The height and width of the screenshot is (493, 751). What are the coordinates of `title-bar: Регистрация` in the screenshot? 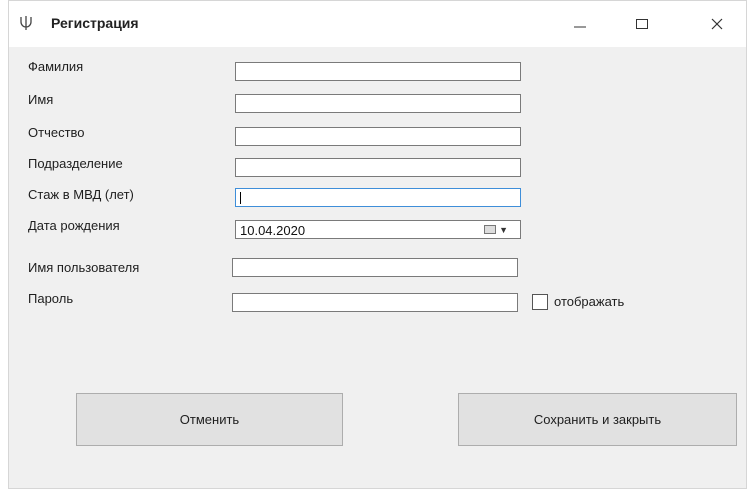 It's located at (377, 24).